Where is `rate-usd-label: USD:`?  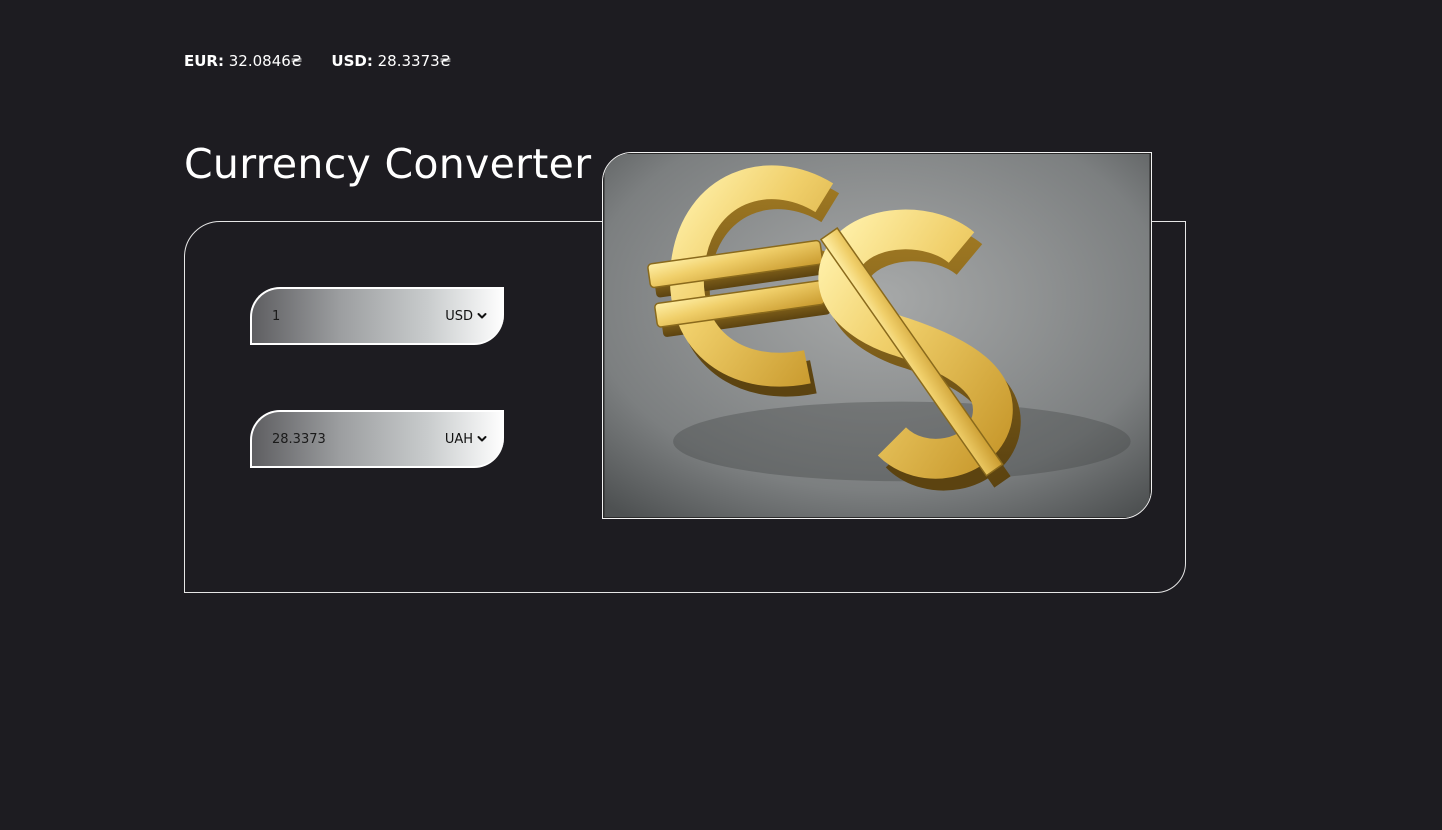 rate-usd-label: USD: is located at coordinates (352, 61).